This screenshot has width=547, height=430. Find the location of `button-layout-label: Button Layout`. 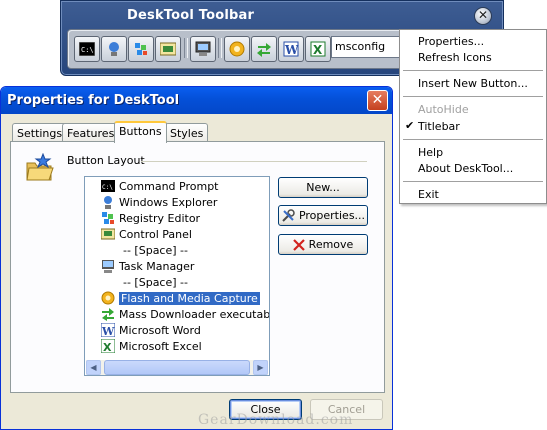

button-layout-label: Button Layout is located at coordinates (107, 160).